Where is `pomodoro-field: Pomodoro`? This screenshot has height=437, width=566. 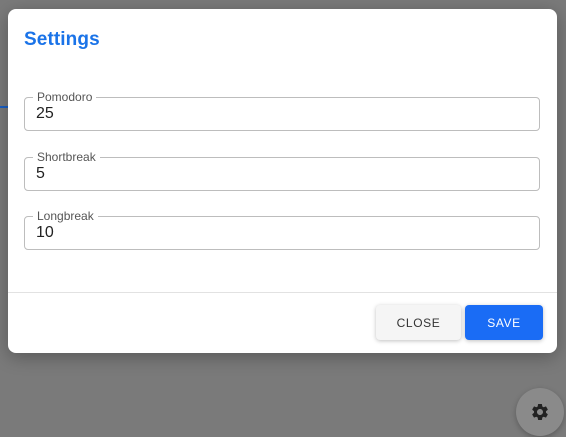
pomodoro-field: Pomodoro is located at coordinates (282, 110).